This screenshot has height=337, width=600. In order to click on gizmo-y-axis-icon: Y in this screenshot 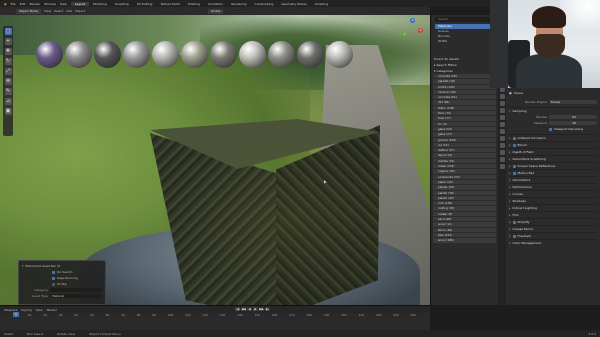, I will do `click(404, 34)`.